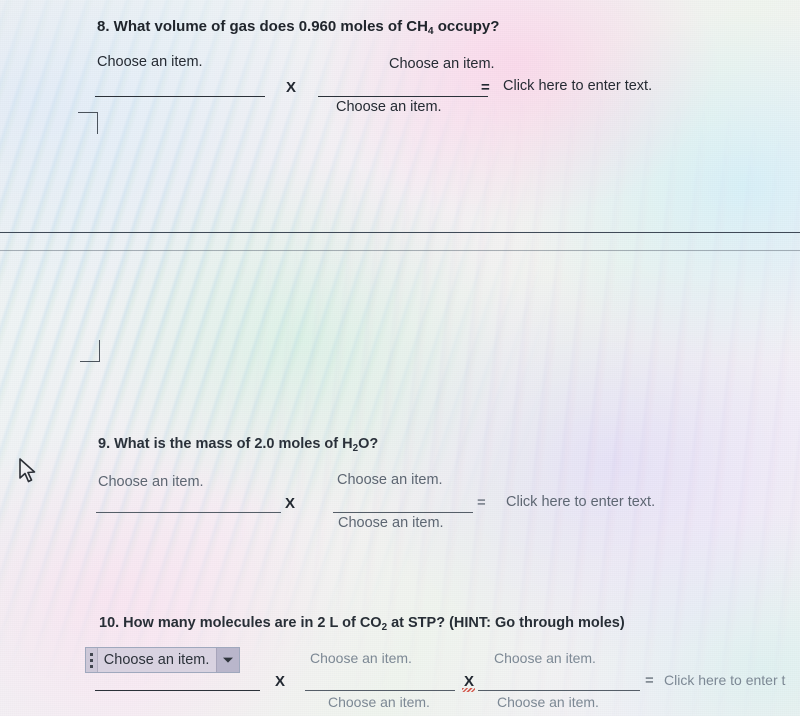 This screenshot has width=800, height=716. What do you see at coordinates (577, 86) in the screenshot?
I see `q8-result-placeholder: Click here to enter text.` at bounding box center [577, 86].